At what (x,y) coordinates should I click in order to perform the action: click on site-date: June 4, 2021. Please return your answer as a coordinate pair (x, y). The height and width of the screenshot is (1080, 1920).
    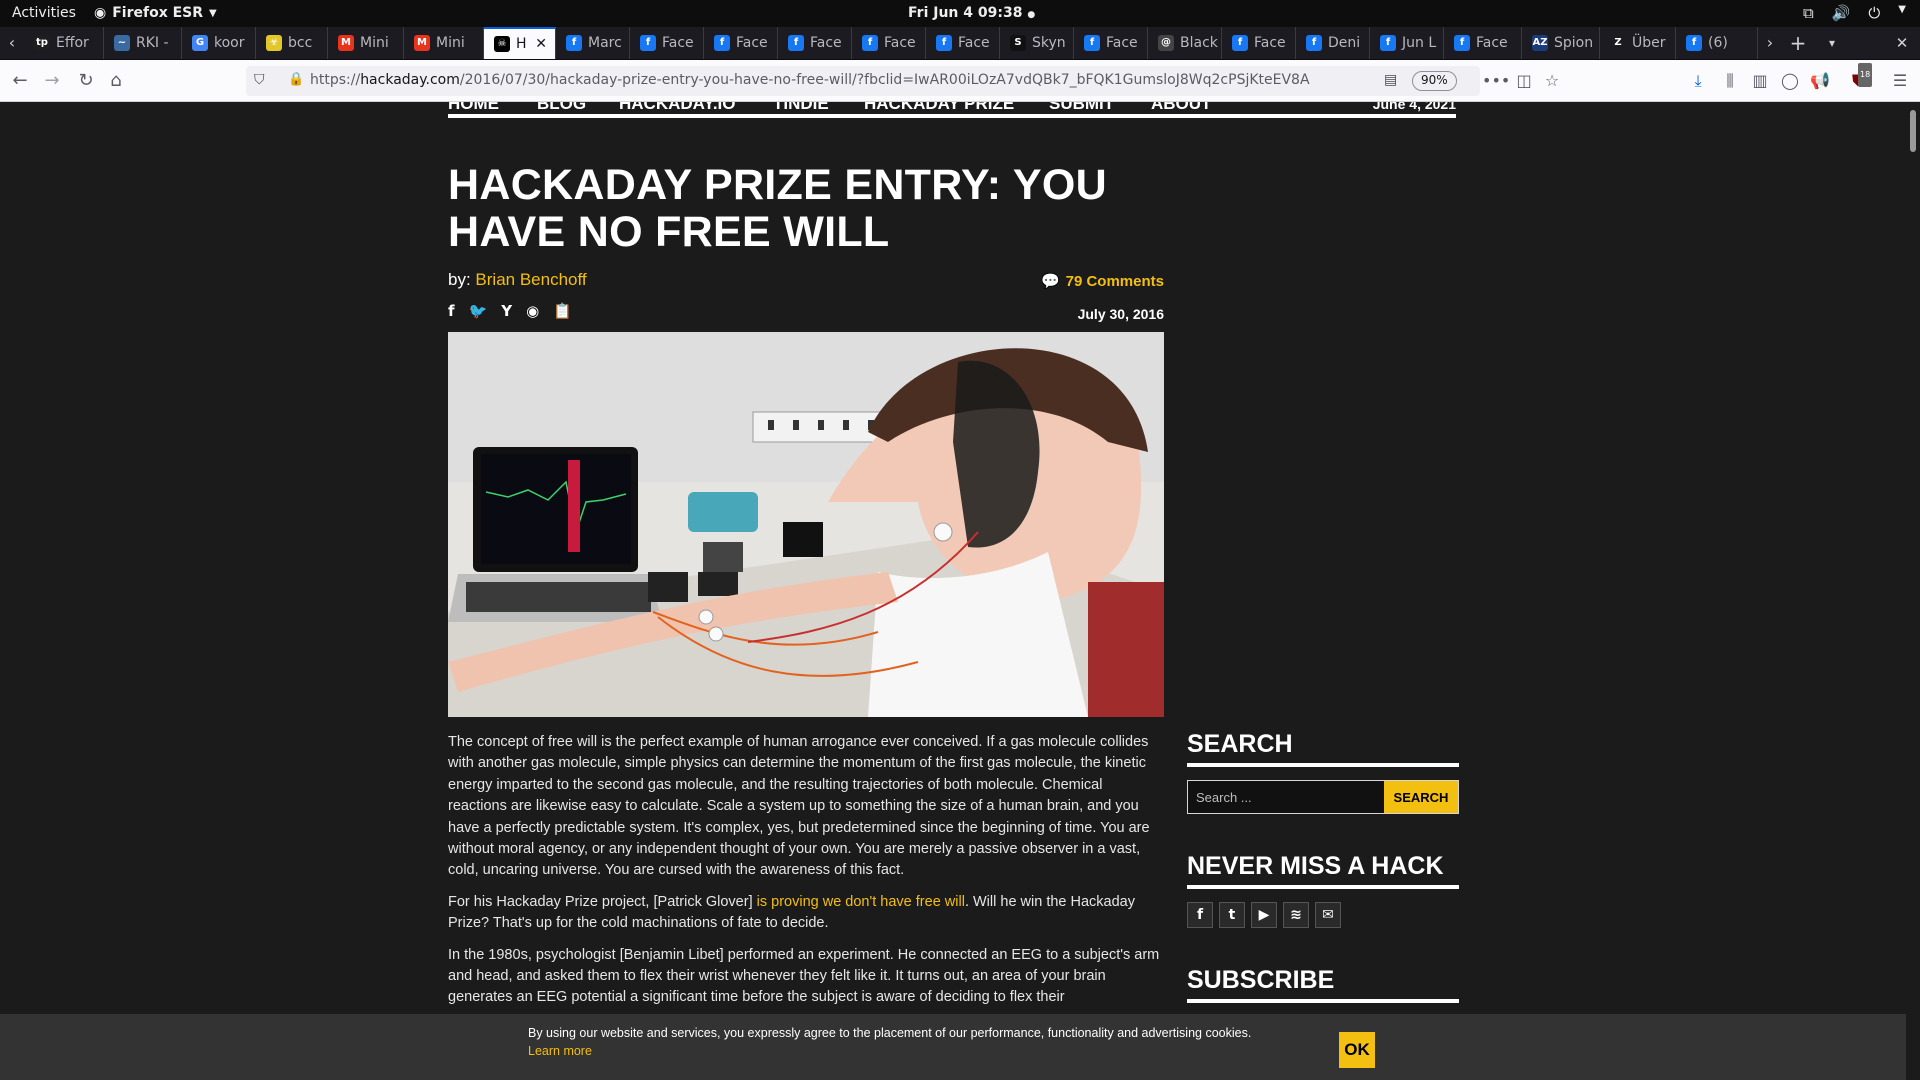
    Looking at the image, I should click on (1414, 107).